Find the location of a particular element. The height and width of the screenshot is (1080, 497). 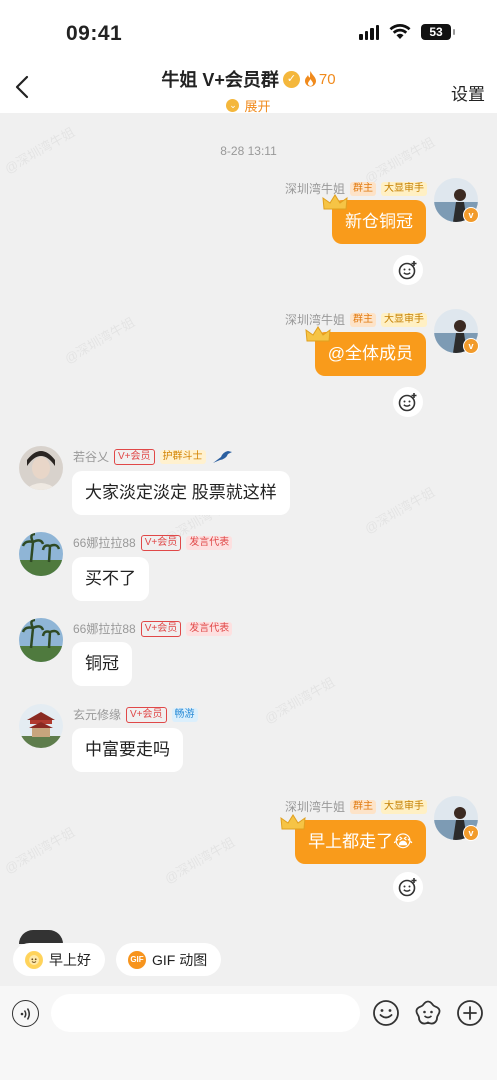

expand-label: 展开 is located at coordinates (257, 106).